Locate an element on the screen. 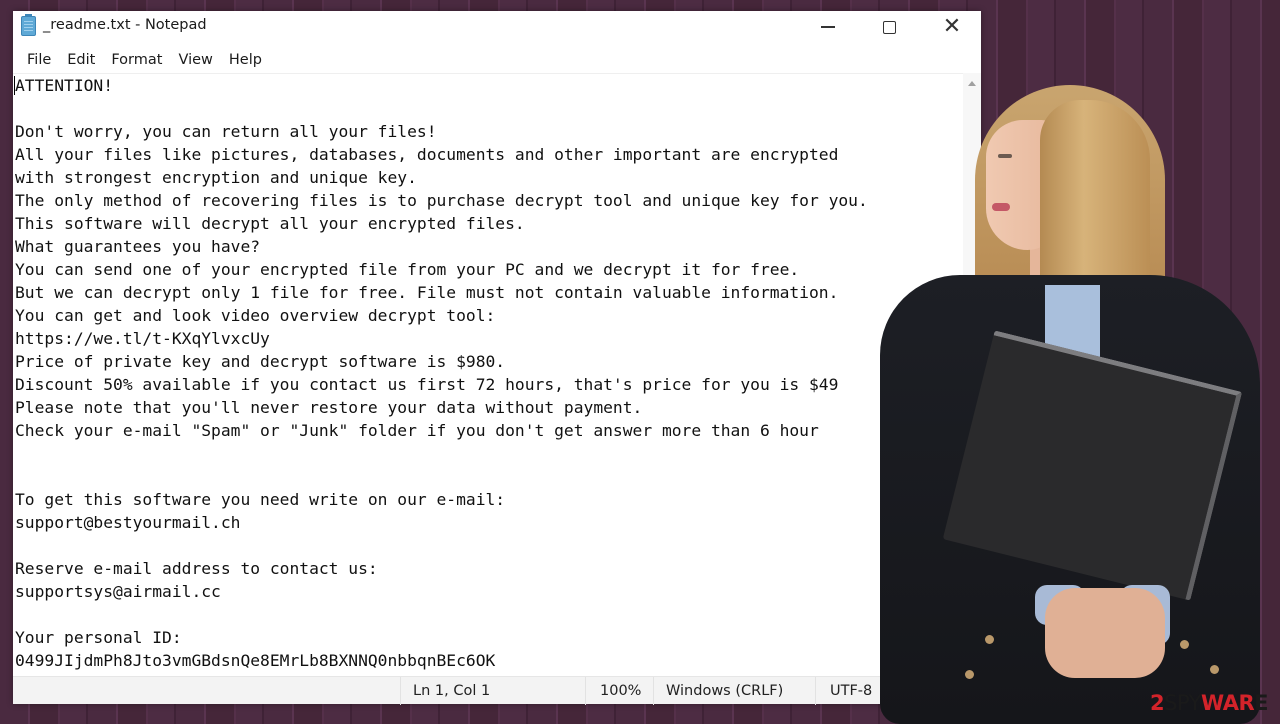  maximize-icon is located at coordinates (889, 27).